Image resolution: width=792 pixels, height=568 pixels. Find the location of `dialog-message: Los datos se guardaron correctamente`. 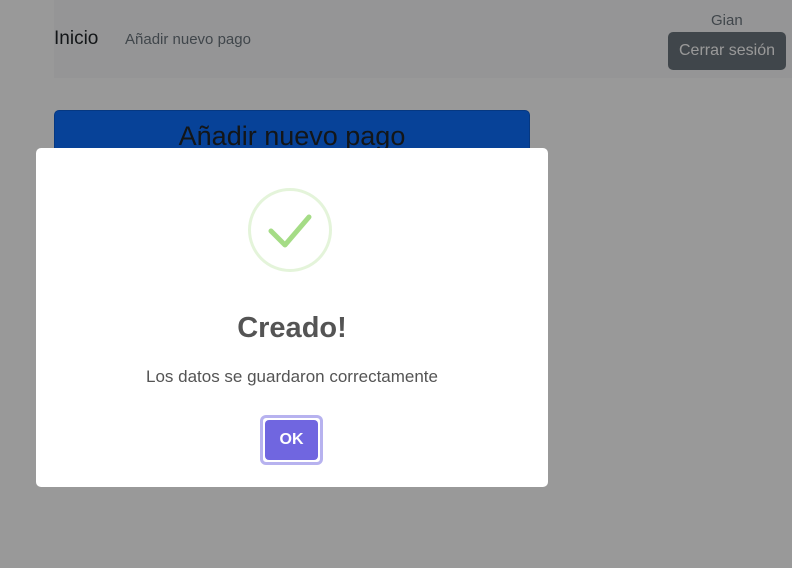

dialog-message: Los datos se guardaron correctamente is located at coordinates (291, 376).